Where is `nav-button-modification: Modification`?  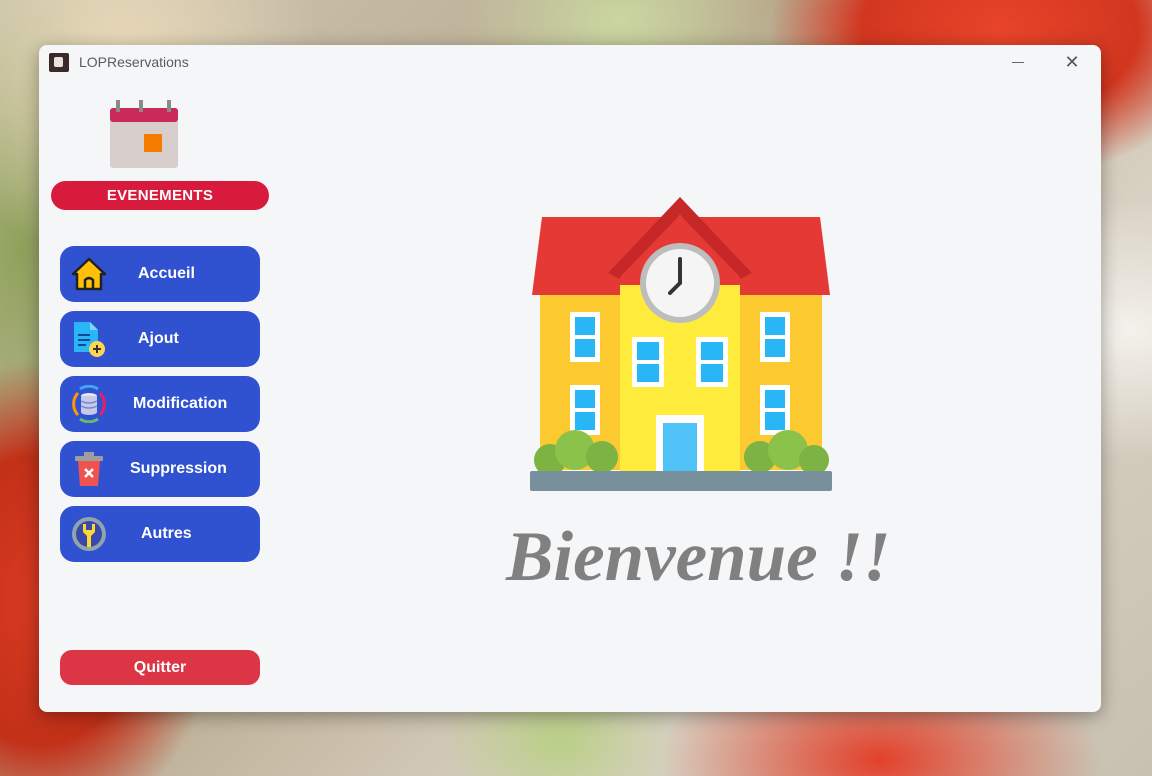 nav-button-modification: Modification is located at coordinates (160, 404).